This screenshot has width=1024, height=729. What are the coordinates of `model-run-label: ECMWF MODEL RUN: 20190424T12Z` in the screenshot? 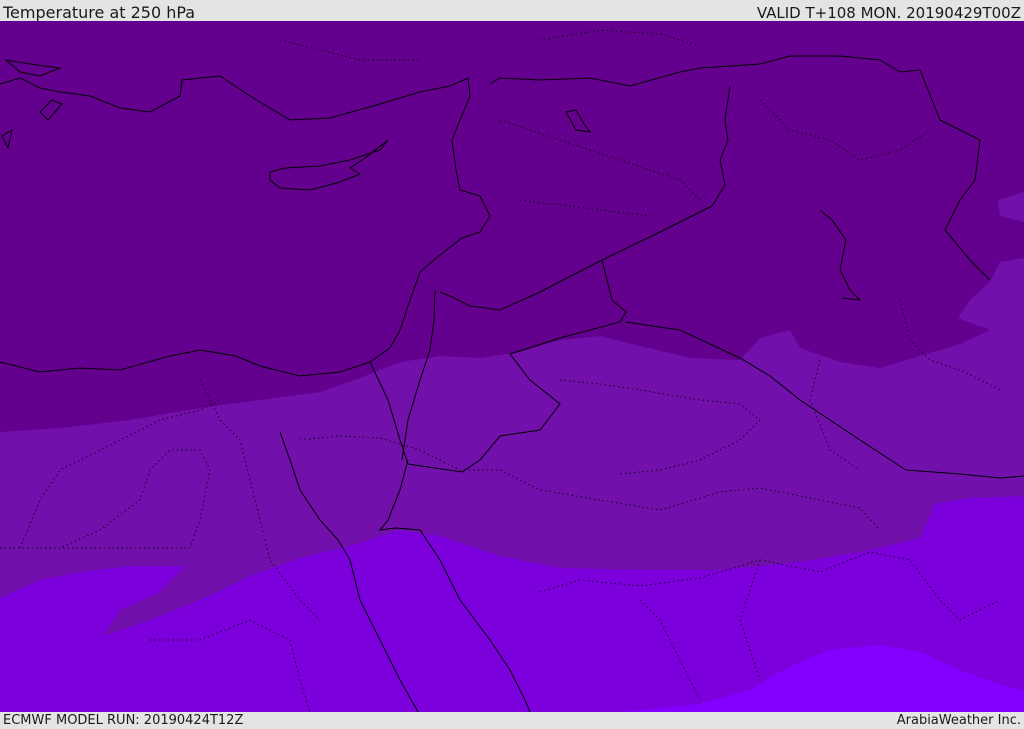 It's located at (123, 720).